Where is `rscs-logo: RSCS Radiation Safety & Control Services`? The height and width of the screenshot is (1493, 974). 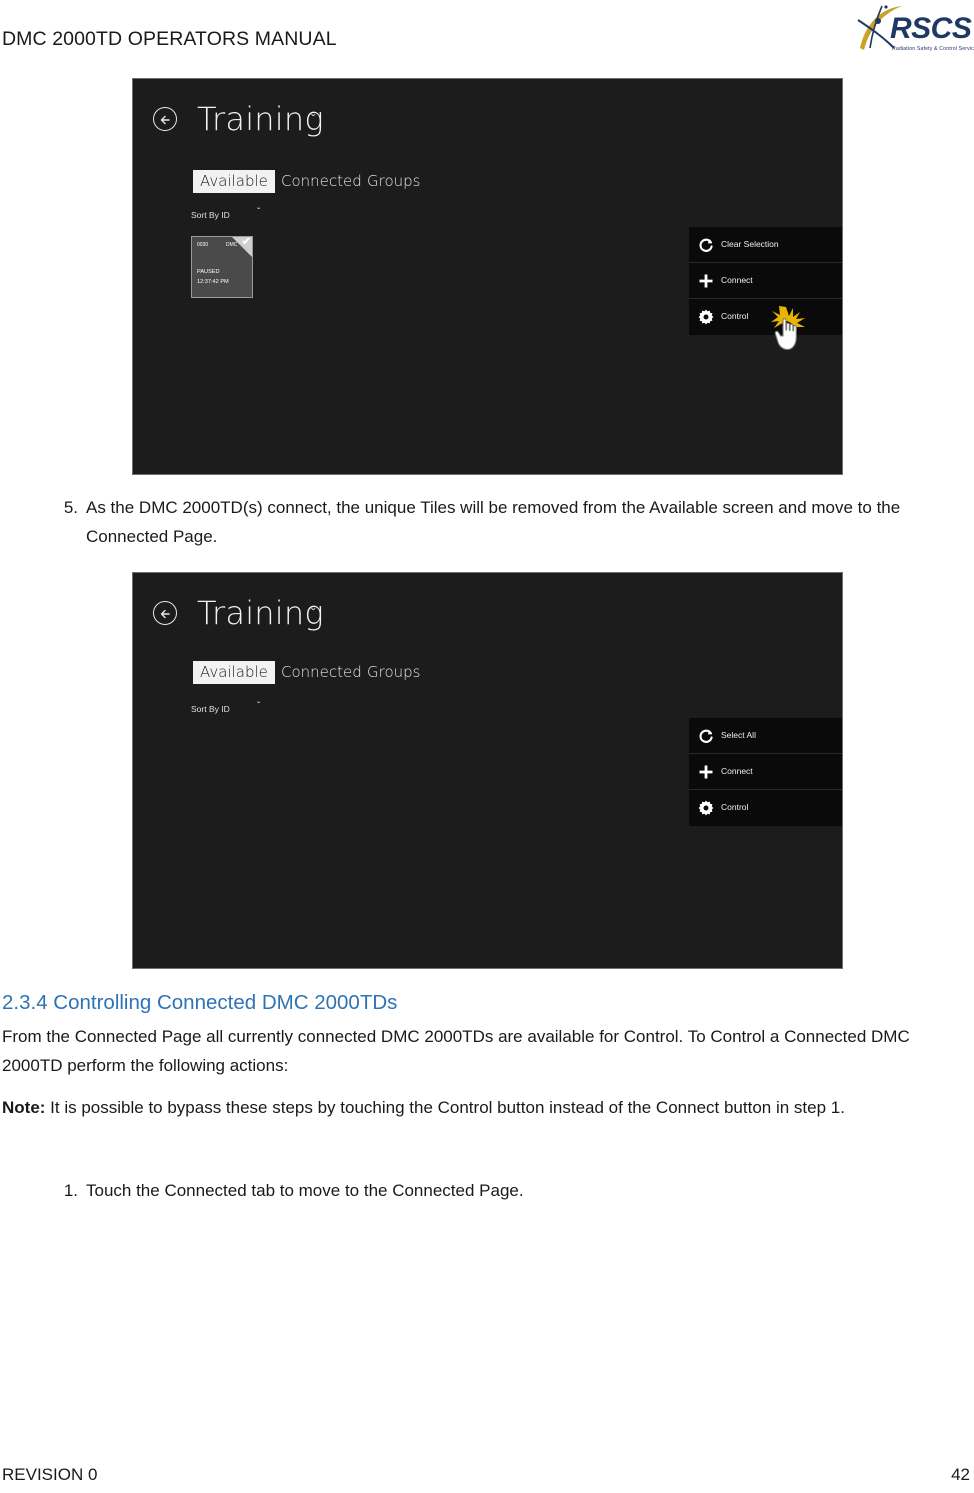
rscs-logo: RSCS Radiation Safety & Control Services is located at coordinates (915, 30).